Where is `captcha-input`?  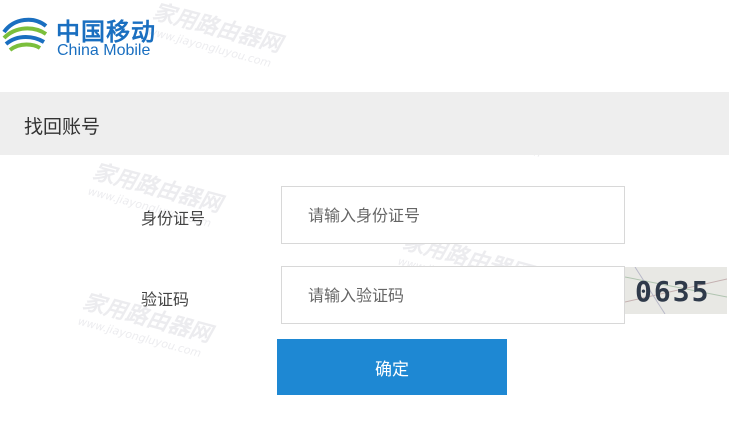
captcha-input is located at coordinates (453, 295).